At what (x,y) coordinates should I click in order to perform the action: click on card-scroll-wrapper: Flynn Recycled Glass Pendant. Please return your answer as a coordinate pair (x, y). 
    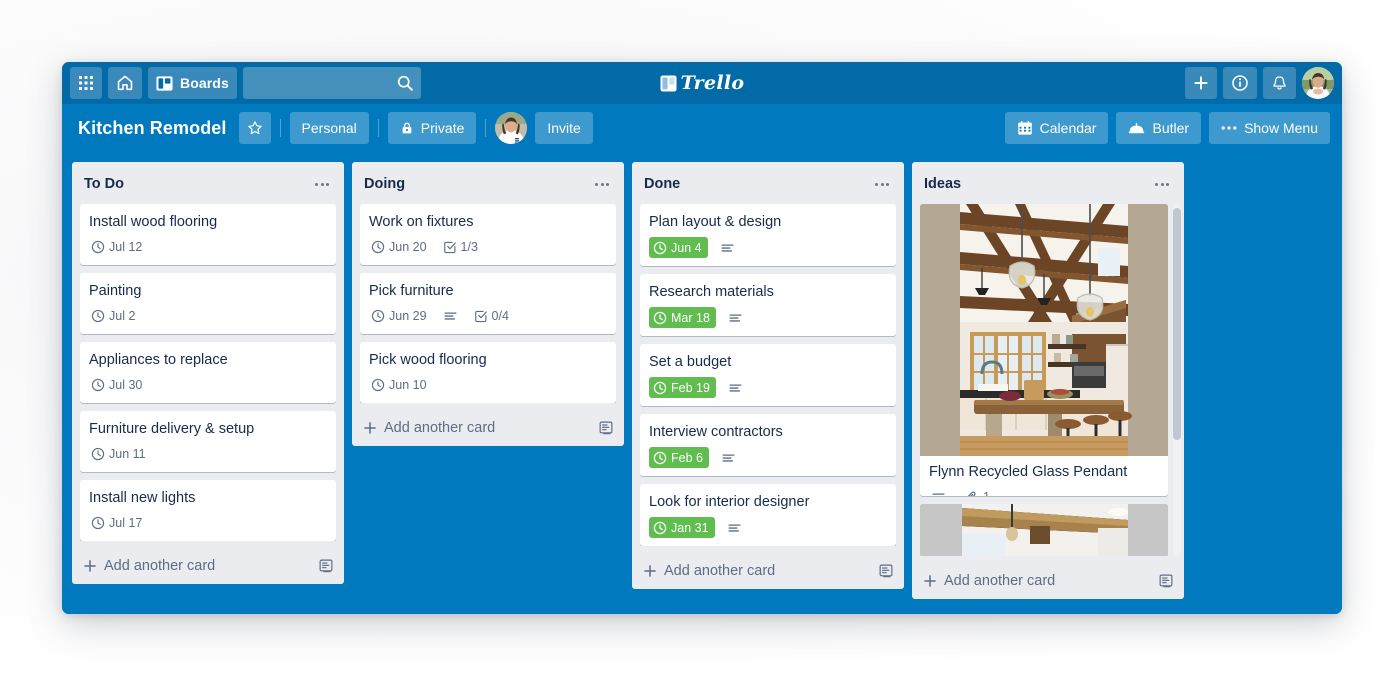
    Looking at the image, I should click on (1048, 380).